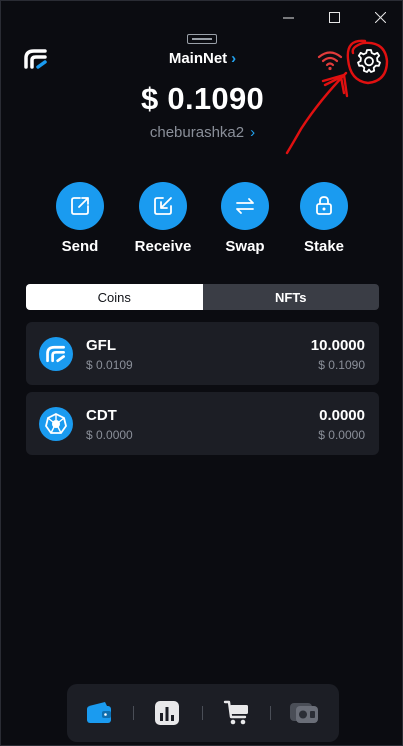 This screenshot has height=746, width=403. I want to click on coin-price: $ 0.0109, so click(109, 365).